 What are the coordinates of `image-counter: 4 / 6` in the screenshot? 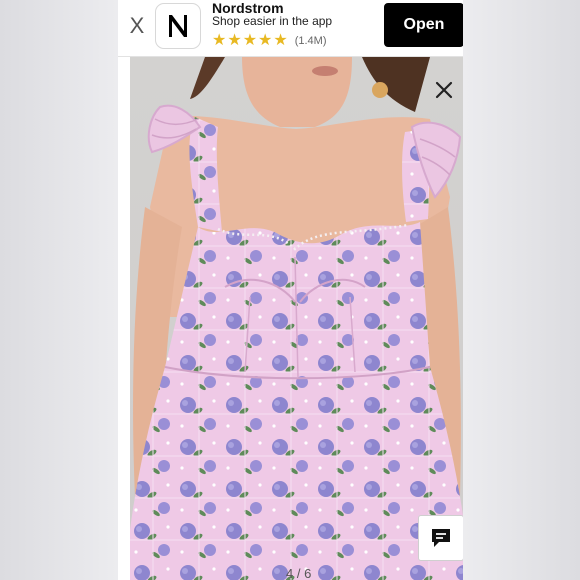 It's located at (299, 573).